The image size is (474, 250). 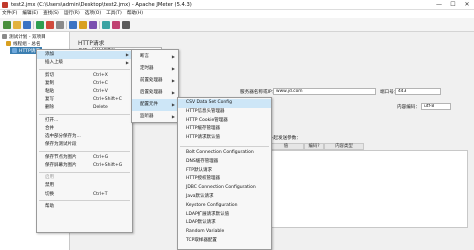 What do you see at coordinates (84, 166) in the screenshot?
I see `context-menu-item-15: 保存屏幕为图片 Ctrl+Shift+G` at bounding box center [84, 166].